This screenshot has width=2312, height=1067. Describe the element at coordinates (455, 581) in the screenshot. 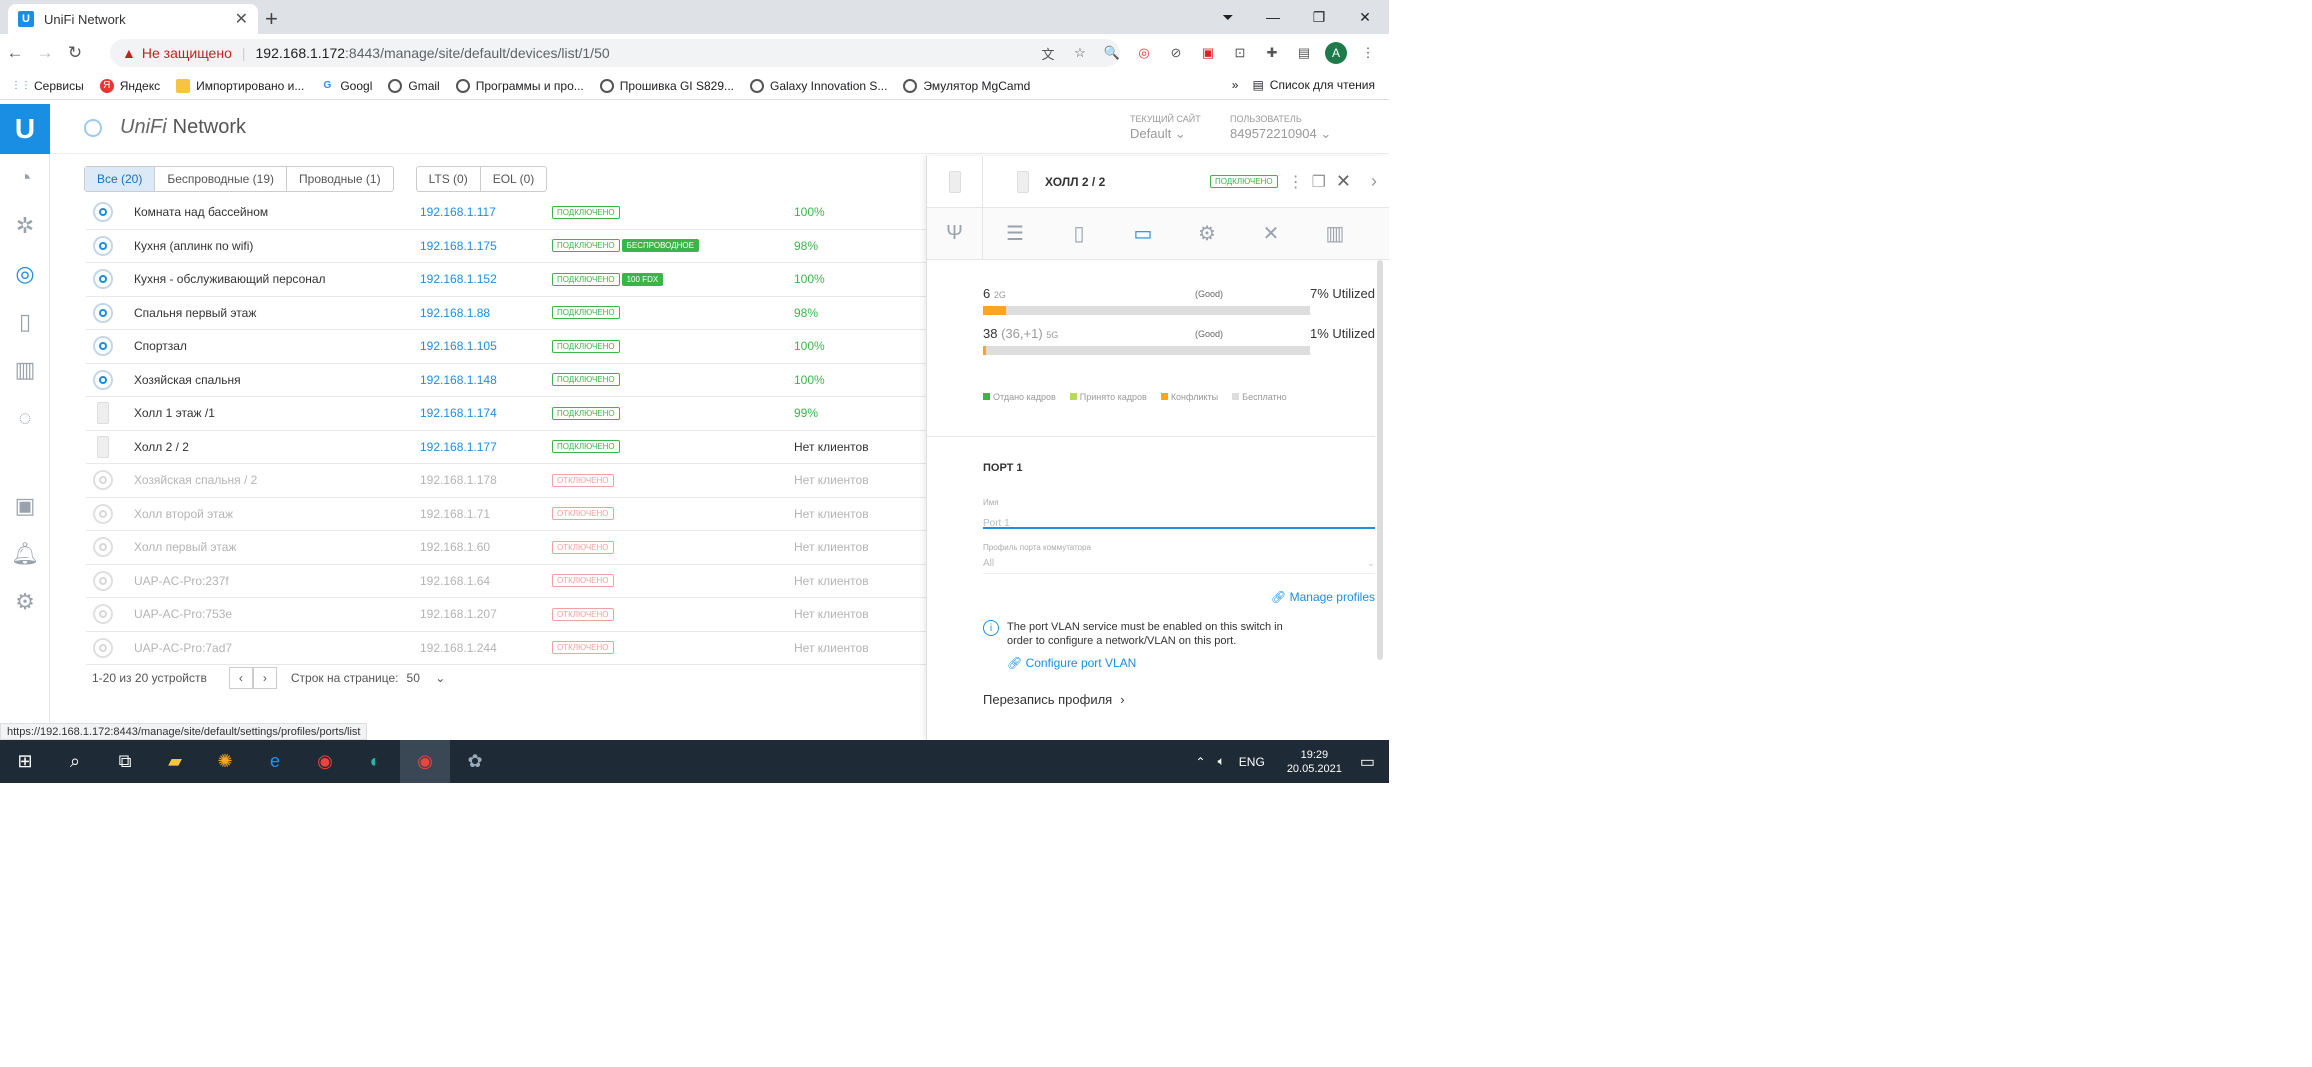

I see `device-ip: 192.168.1.64` at that location.